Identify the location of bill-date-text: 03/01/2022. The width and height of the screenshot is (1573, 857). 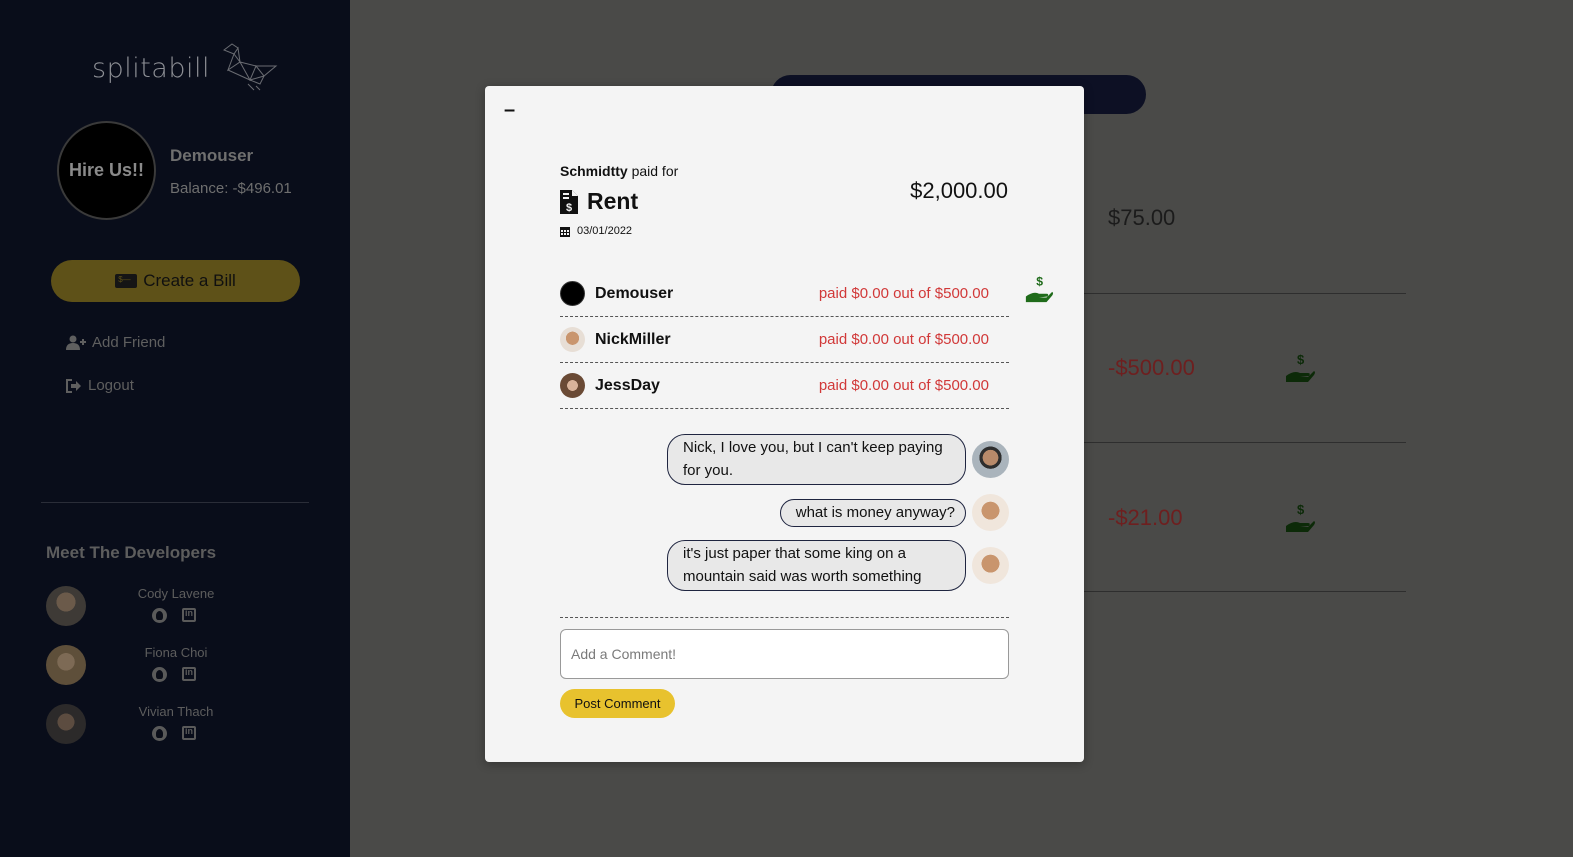
(605, 231).